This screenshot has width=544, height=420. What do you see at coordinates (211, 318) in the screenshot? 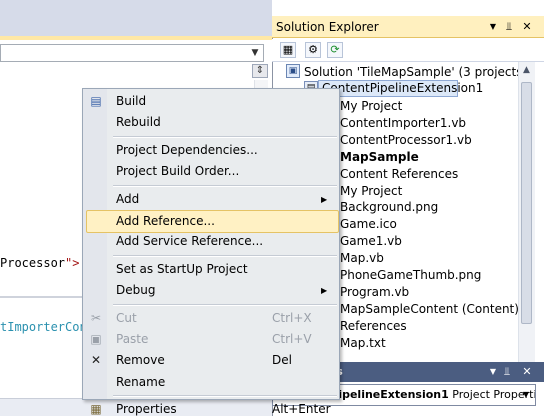
I see `menu-item-cut: ✂ Cut Ctrl+X` at bounding box center [211, 318].